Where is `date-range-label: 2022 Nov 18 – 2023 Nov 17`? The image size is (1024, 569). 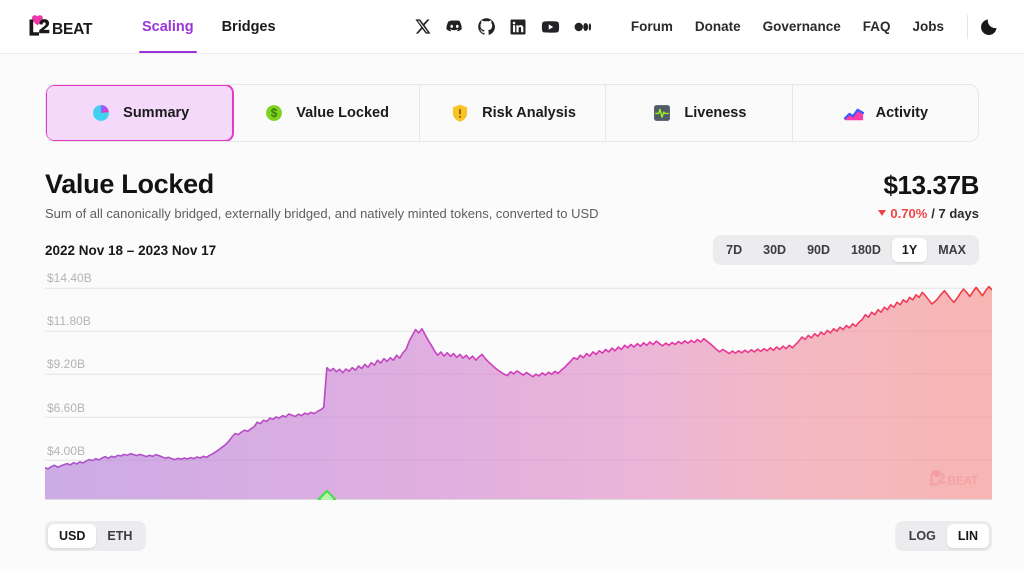 date-range-label: 2022 Nov 18 – 2023 Nov 17 is located at coordinates (131, 250).